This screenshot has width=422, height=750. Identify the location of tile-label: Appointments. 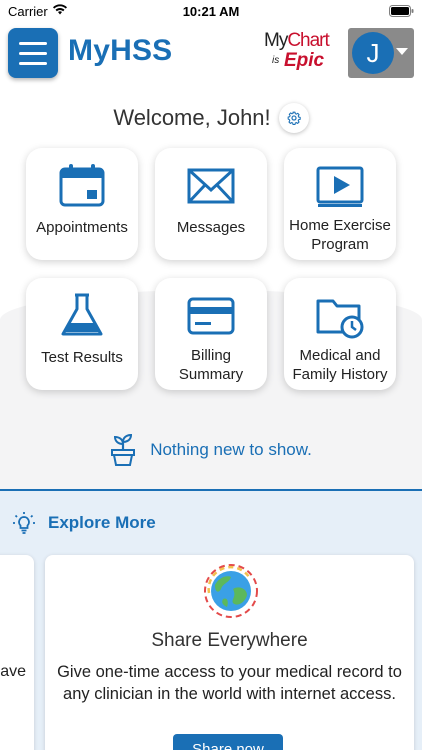
(82, 227).